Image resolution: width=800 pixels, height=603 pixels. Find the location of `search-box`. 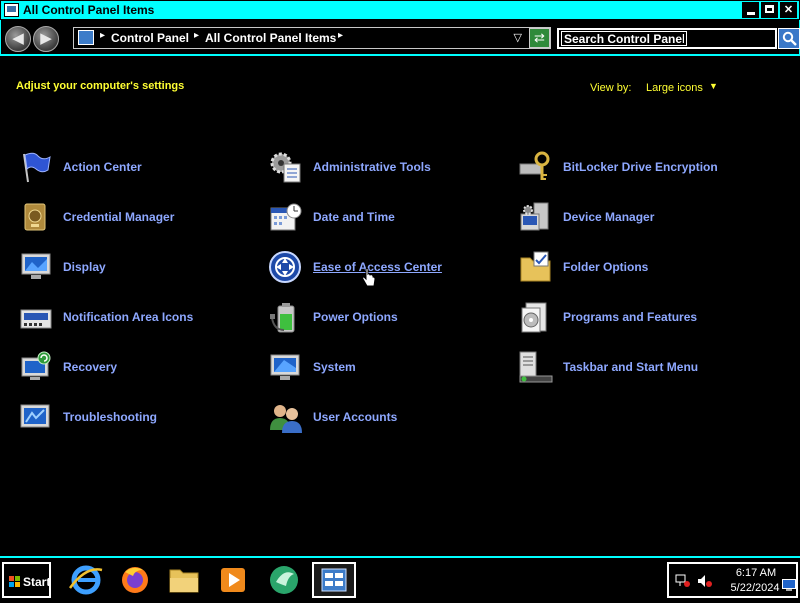

search-box is located at coordinates (667, 38).